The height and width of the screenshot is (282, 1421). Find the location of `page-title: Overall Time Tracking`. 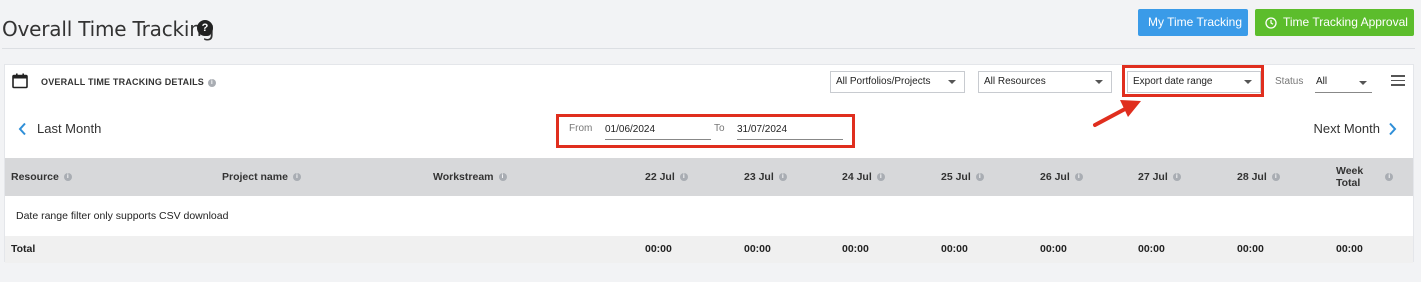

page-title: Overall Time Tracking is located at coordinates (108, 29).